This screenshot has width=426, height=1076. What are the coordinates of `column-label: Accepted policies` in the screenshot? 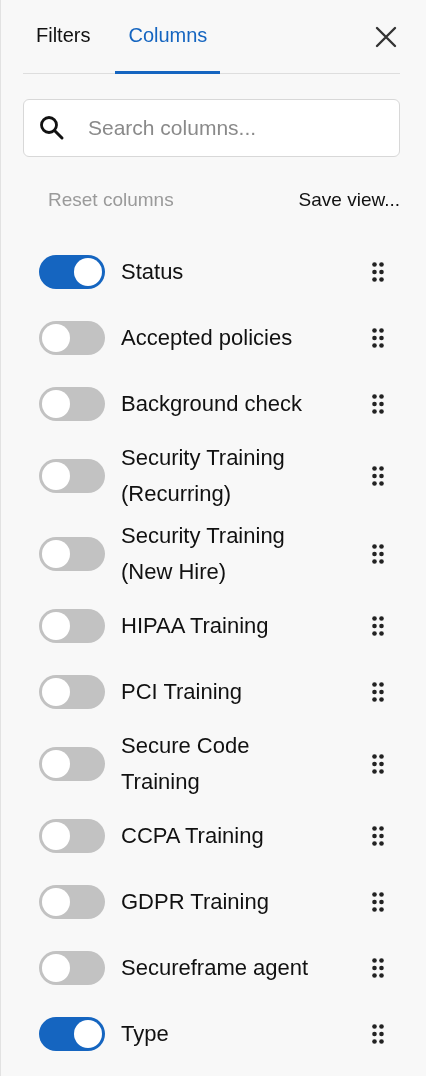 It's located at (207, 338).